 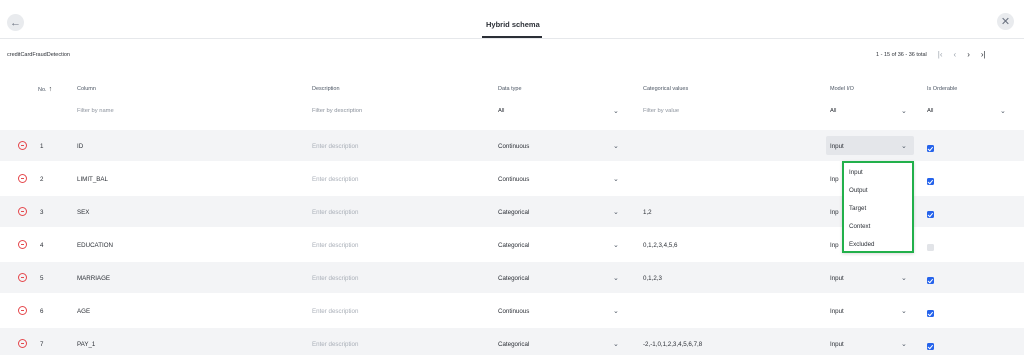 I want to click on filter-model-io-select: All, so click(x=833, y=111).